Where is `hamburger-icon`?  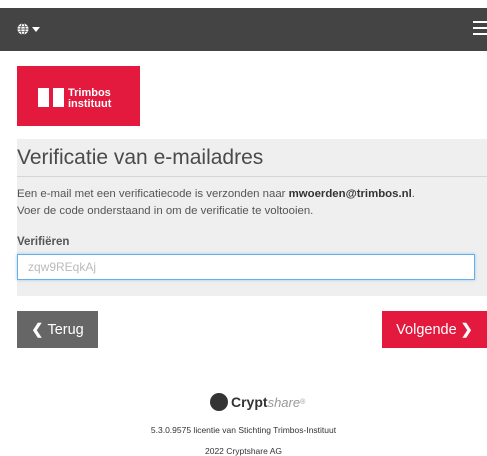 hamburger-icon is located at coordinates (480, 29).